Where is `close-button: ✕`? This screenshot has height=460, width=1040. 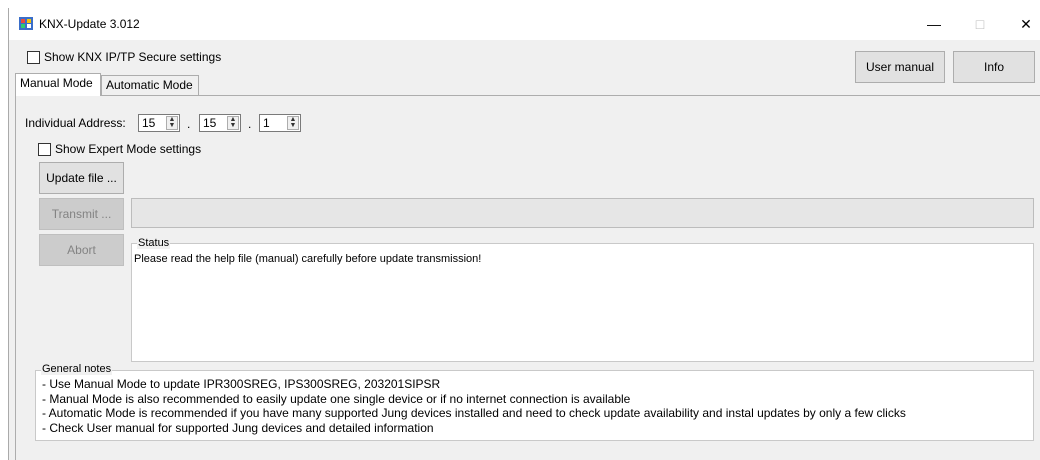
close-button: ✕ is located at coordinates (1021, 24).